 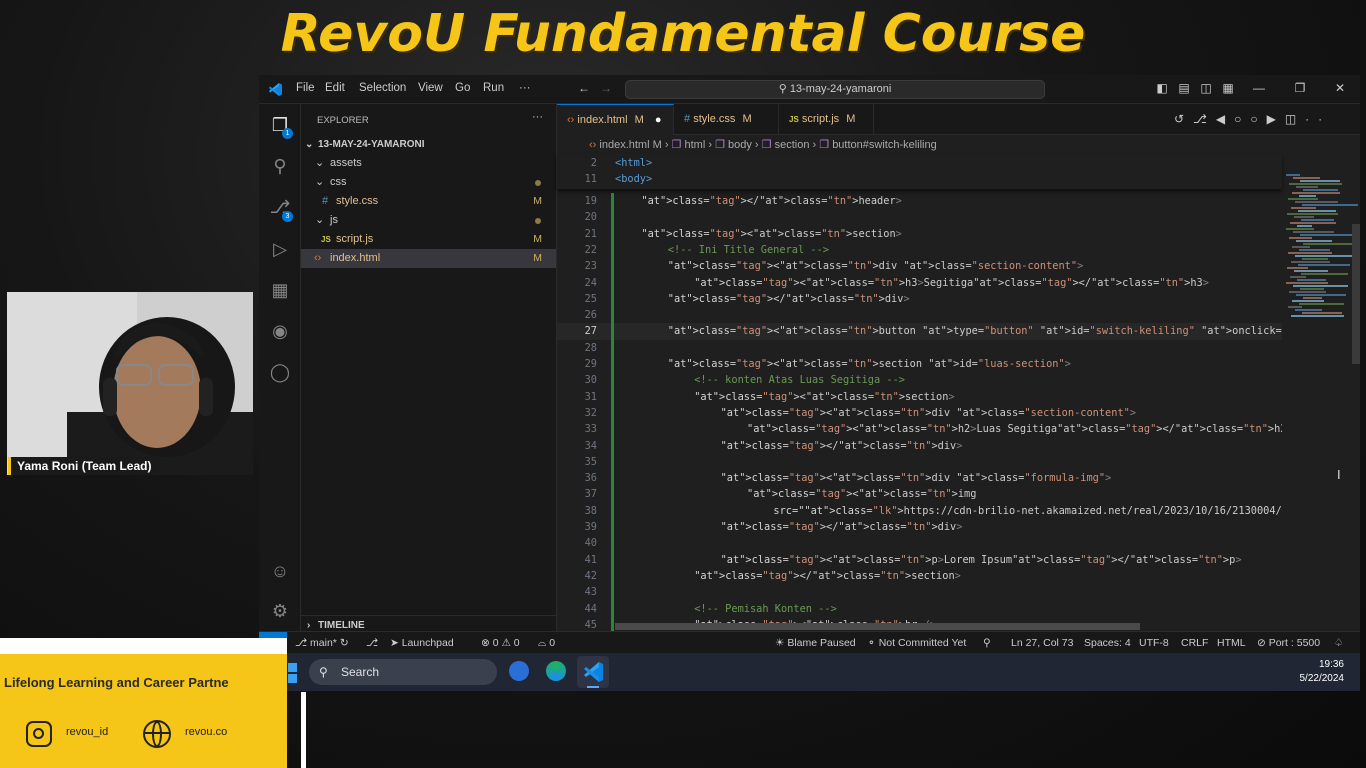 What do you see at coordinates (815, 643) in the screenshot?
I see `blame-status: ☀ Blame Paused` at bounding box center [815, 643].